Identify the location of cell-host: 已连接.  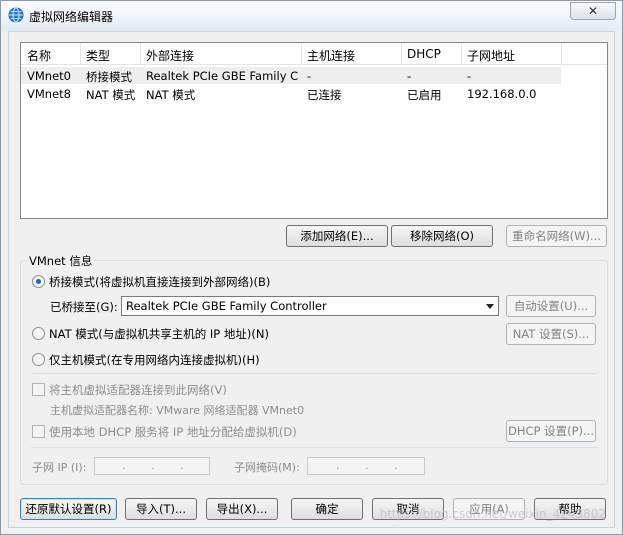
(324, 95).